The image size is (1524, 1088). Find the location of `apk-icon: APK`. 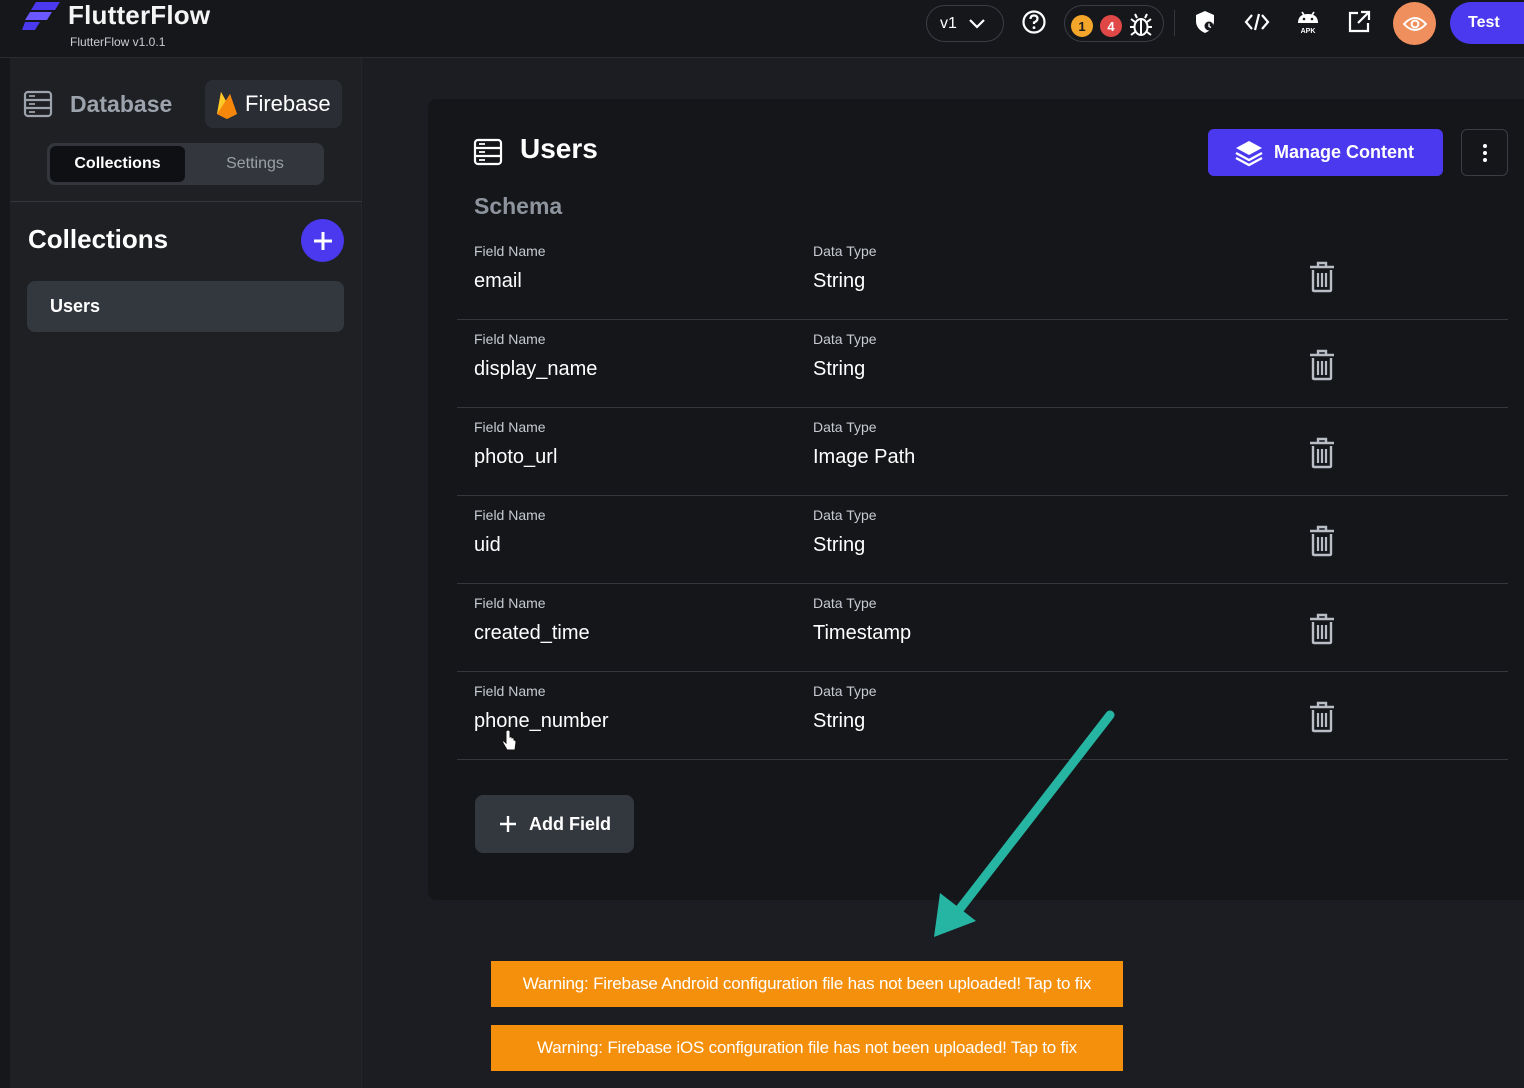

apk-icon: APK is located at coordinates (1308, 22).